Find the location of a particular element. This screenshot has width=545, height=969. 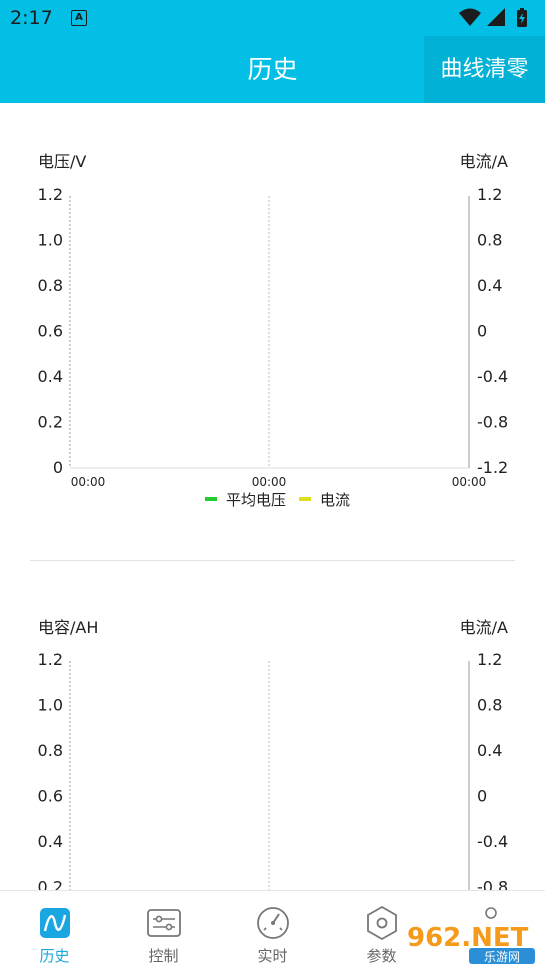

legend-label-current: 电流 is located at coordinates (335, 500).